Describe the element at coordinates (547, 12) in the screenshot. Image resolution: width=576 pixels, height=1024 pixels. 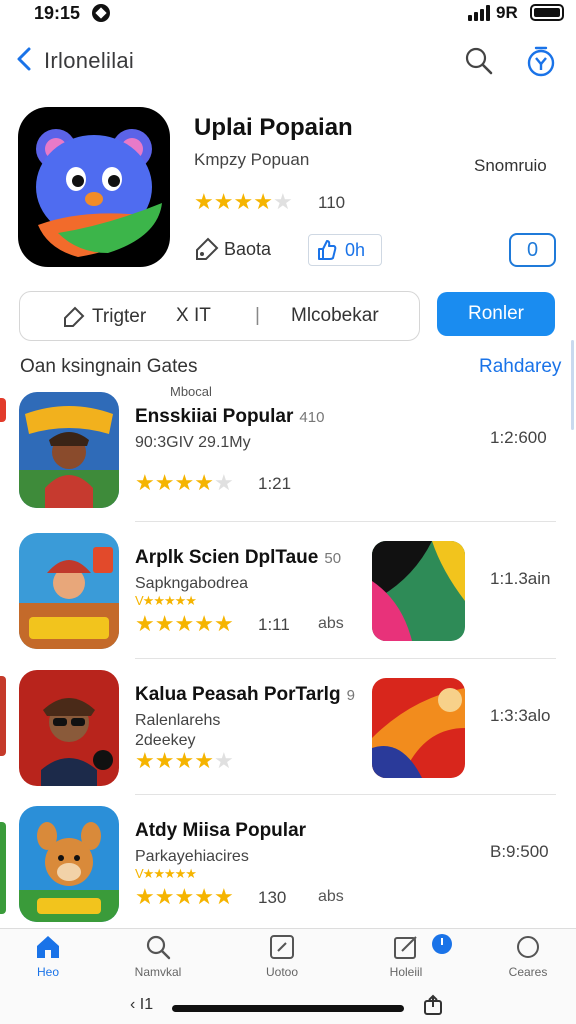
I see `battery-icon` at that location.